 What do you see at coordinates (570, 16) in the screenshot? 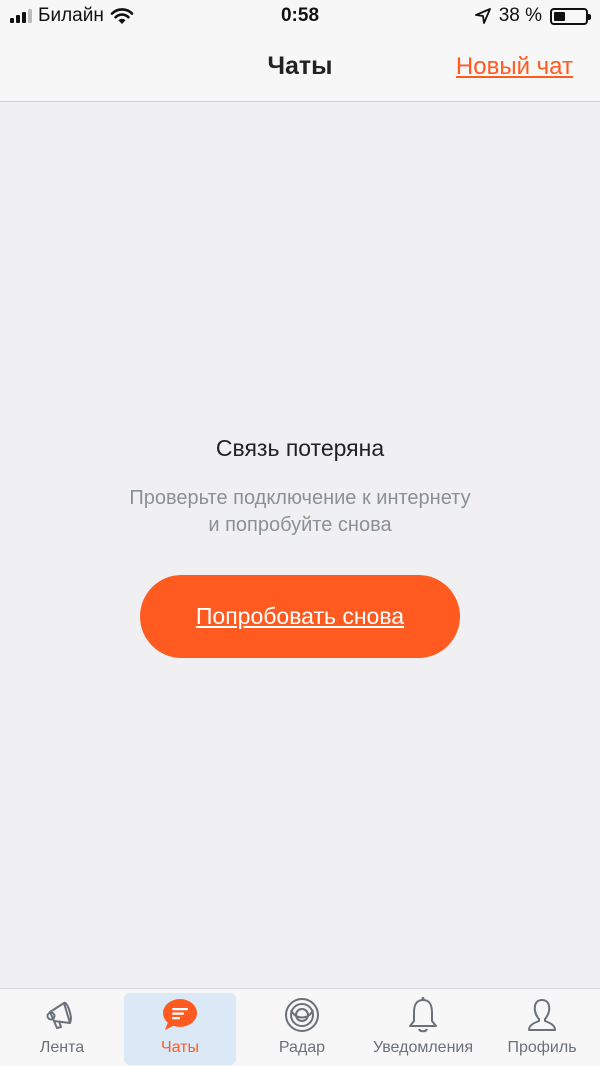
I see `battery-icon` at bounding box center [570, 16].